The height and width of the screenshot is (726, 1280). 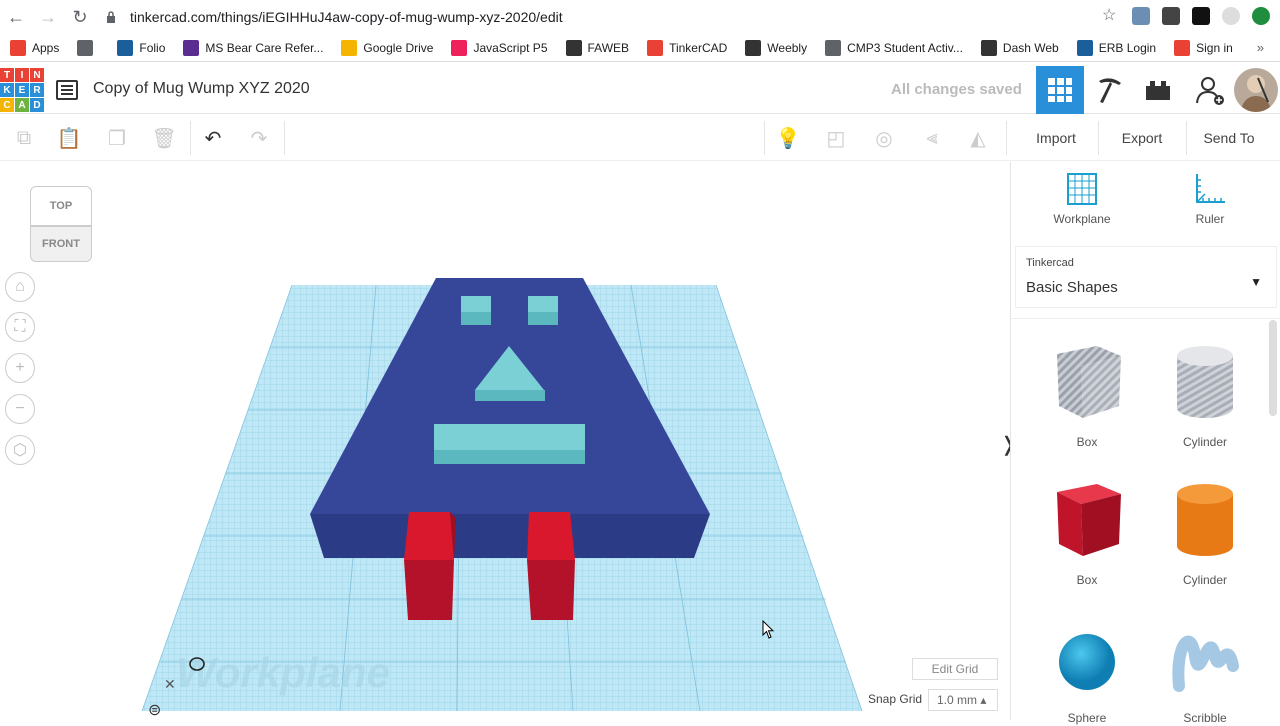 What do you see at coordinates (152, 47) in the screenshot?
I see `bookmark-label: Folio` at bounding box center [152, 47].